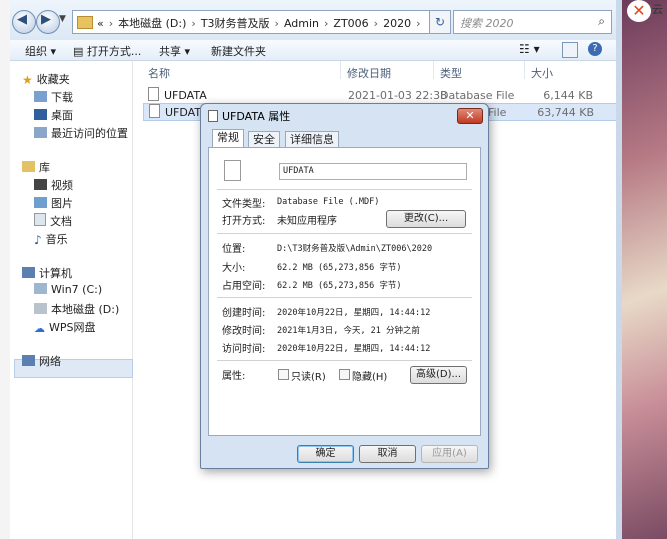  I want to click on filename-field: UFDATA, so click(373, 171).